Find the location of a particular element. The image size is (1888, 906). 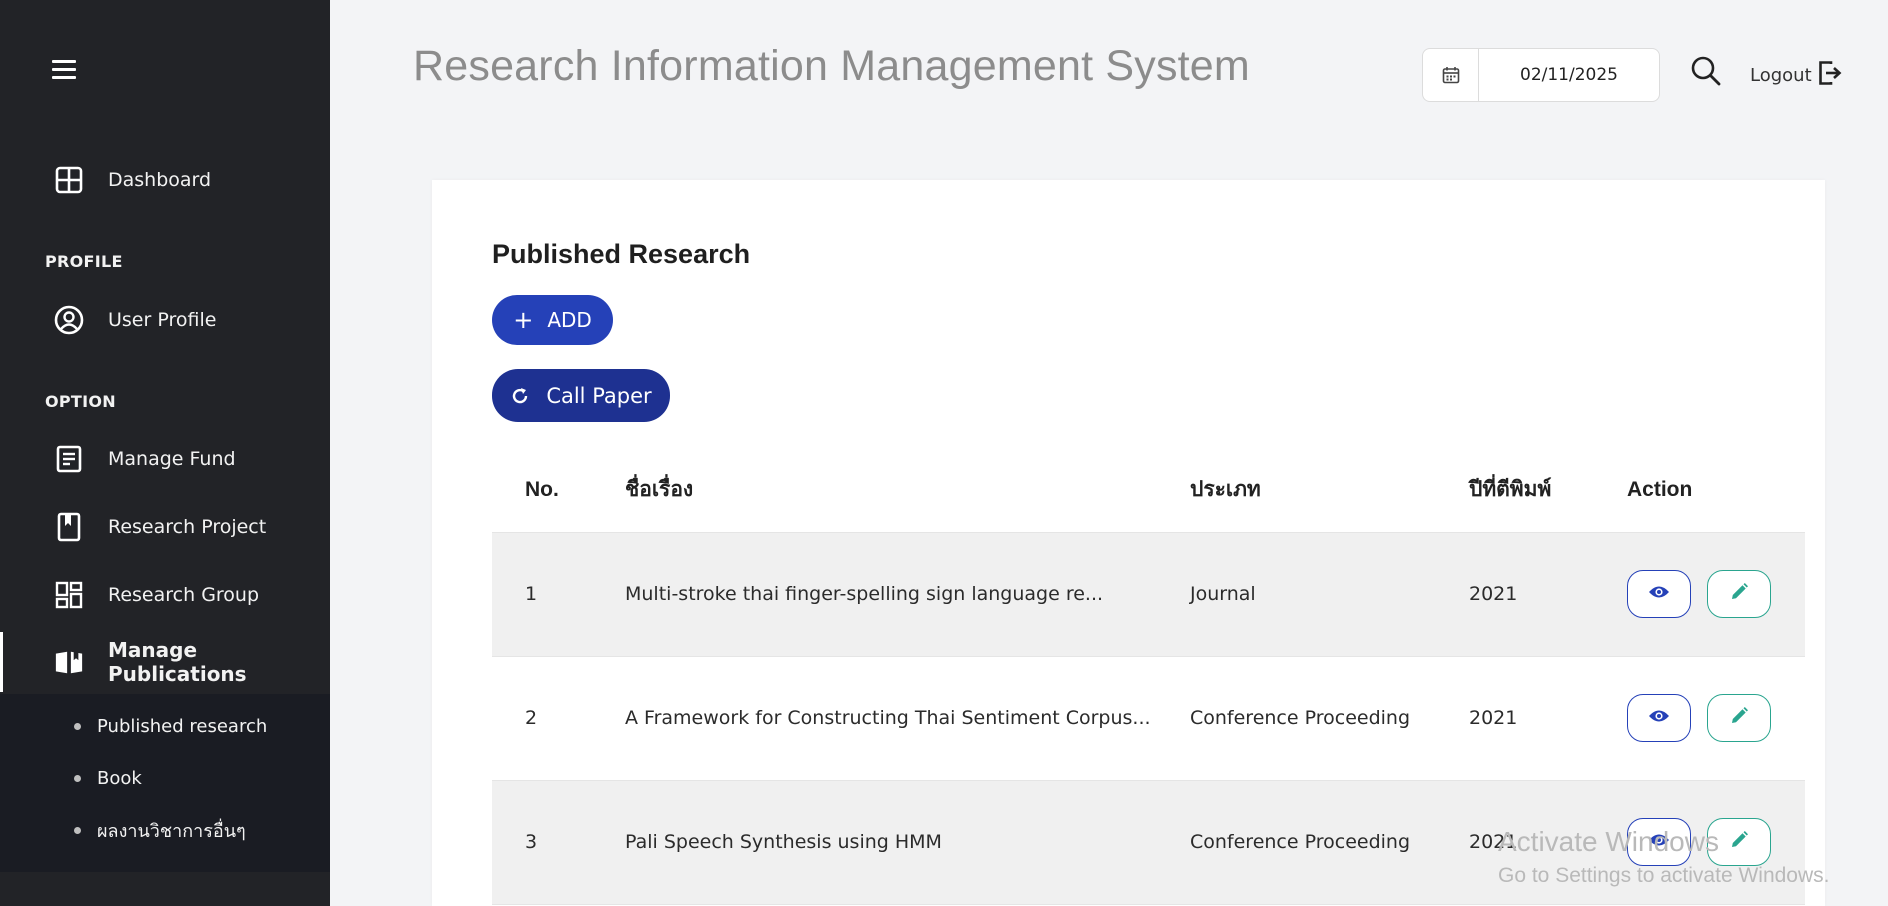

logout-icon is located at coordinates (1830, 75).